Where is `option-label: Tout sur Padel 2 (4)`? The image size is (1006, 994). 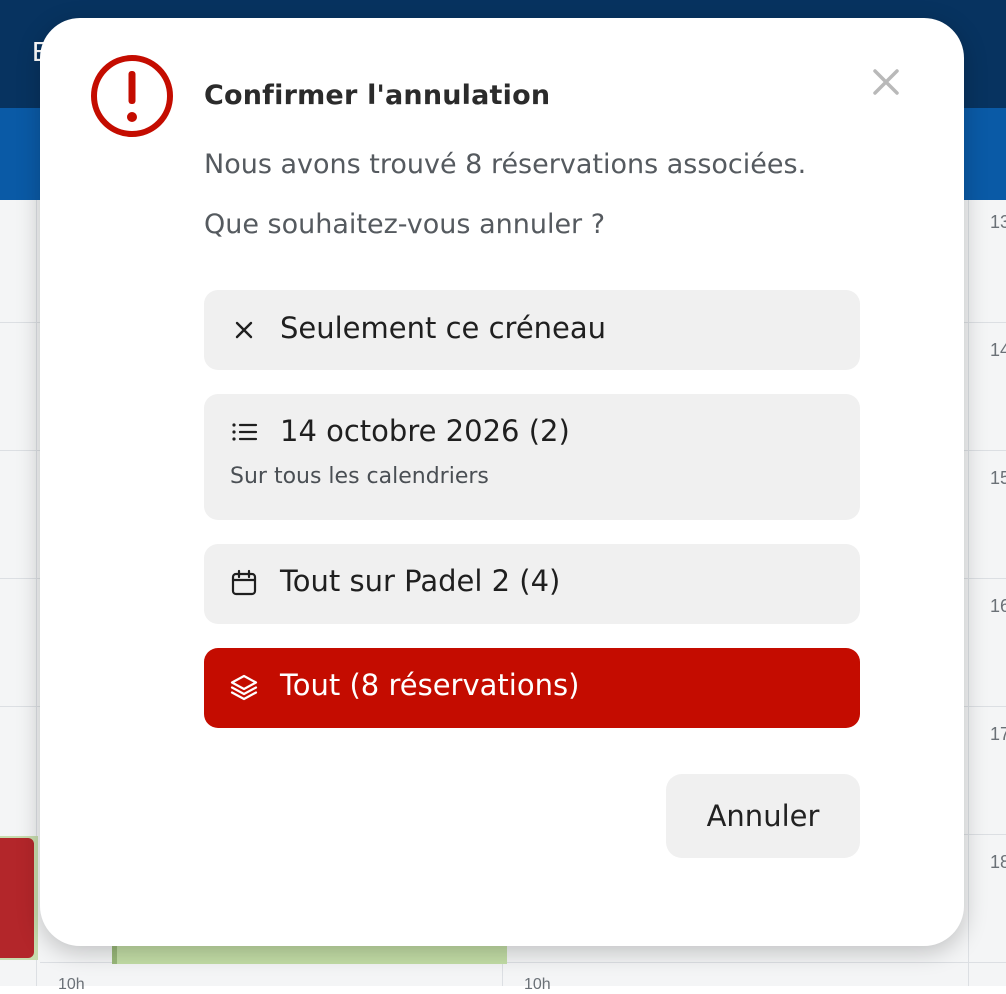
option-label: Tout sur Padel 2 (4) is located at coordinates (420, 581).